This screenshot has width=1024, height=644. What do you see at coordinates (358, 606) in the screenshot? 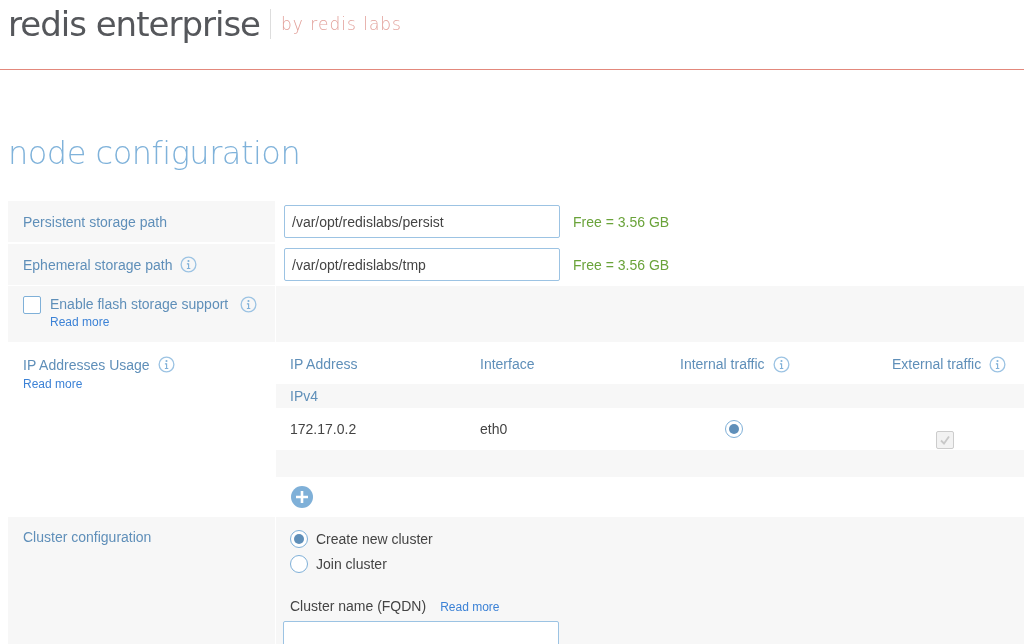
I see `field-label: Cluster name (FQDN)` at bounding box center [358, 606].